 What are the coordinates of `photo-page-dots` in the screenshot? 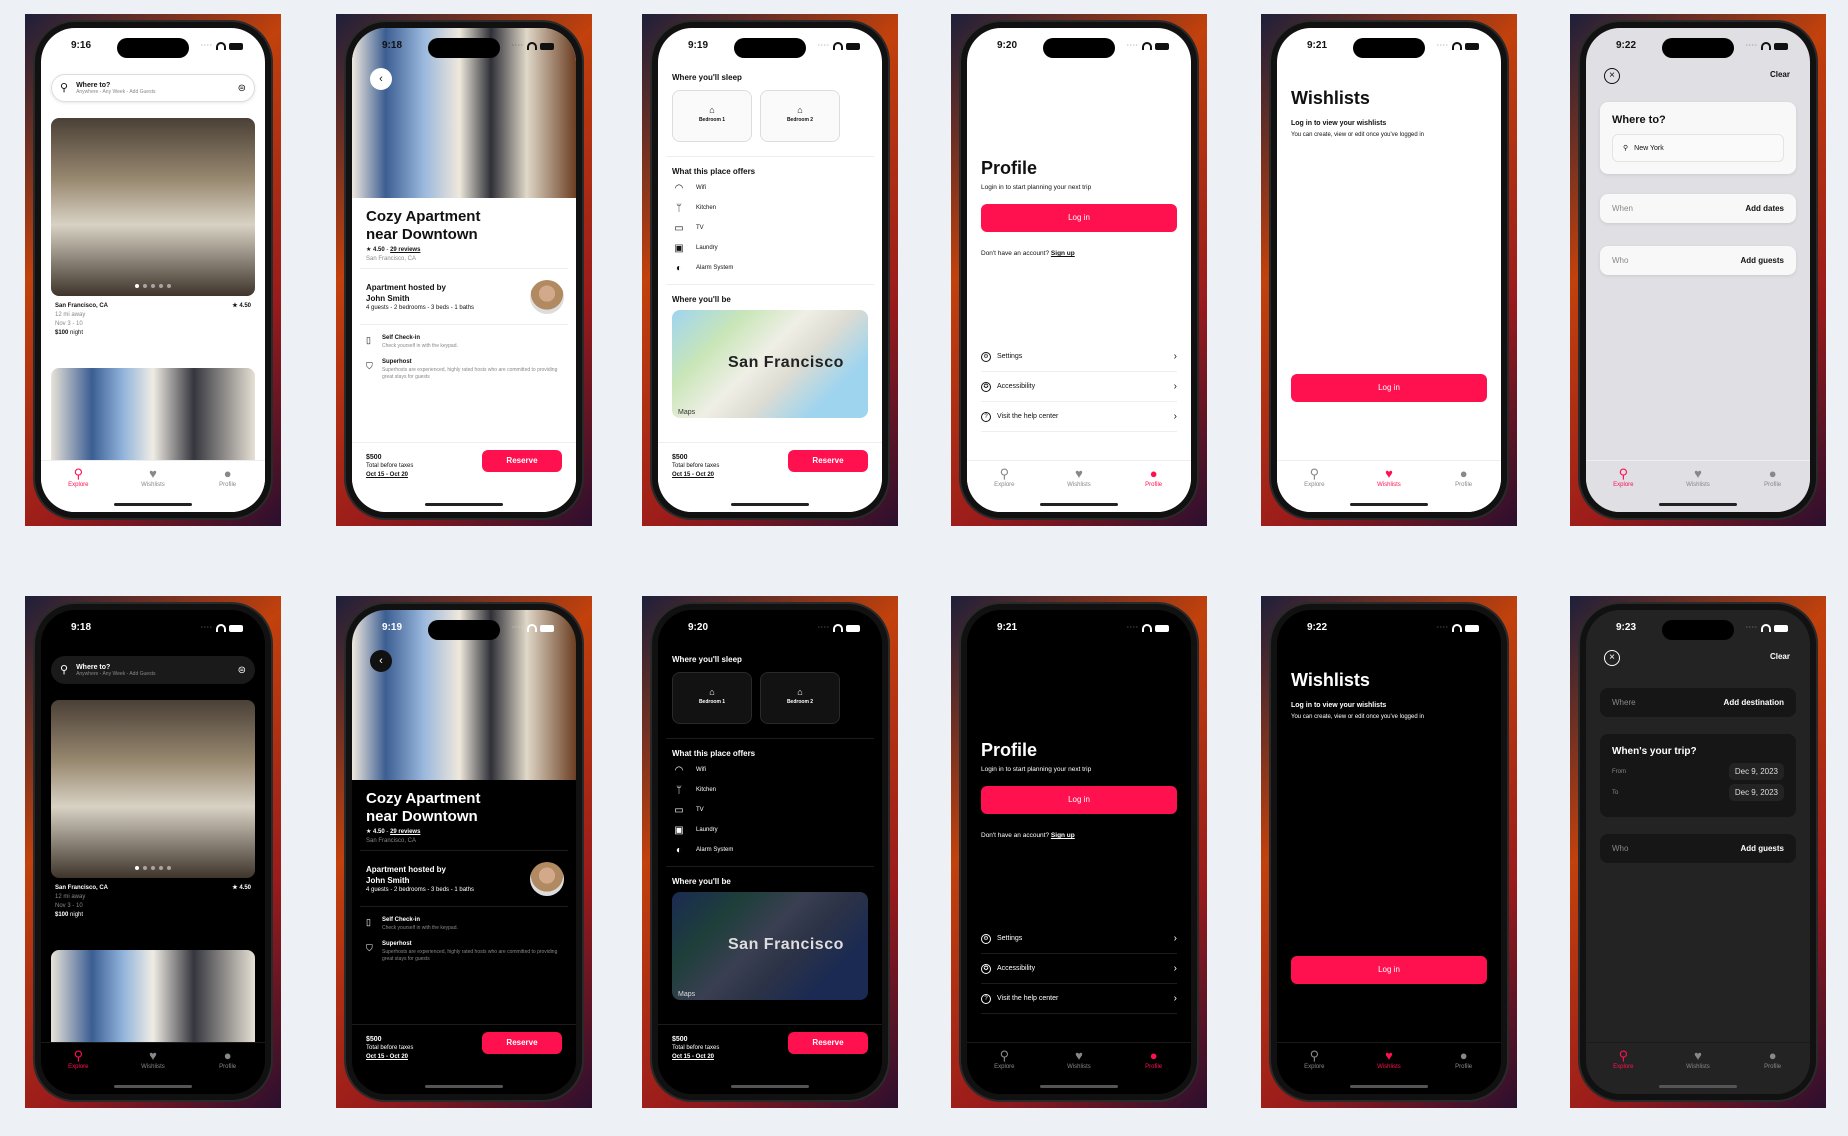 It's located at (153, 286).